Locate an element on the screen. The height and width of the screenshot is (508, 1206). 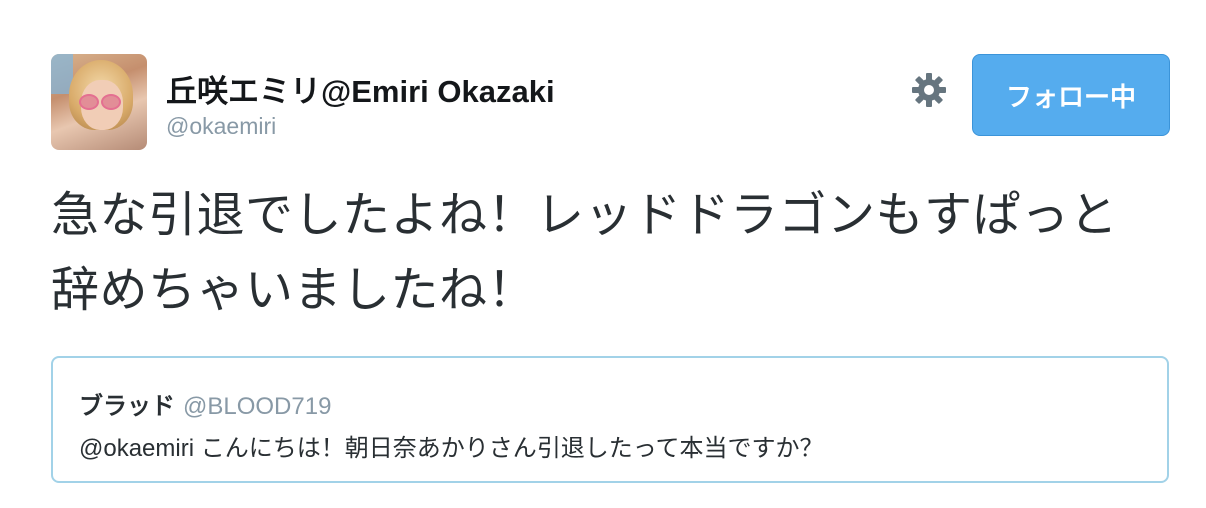
avatar is located at coordinates (99, 102).